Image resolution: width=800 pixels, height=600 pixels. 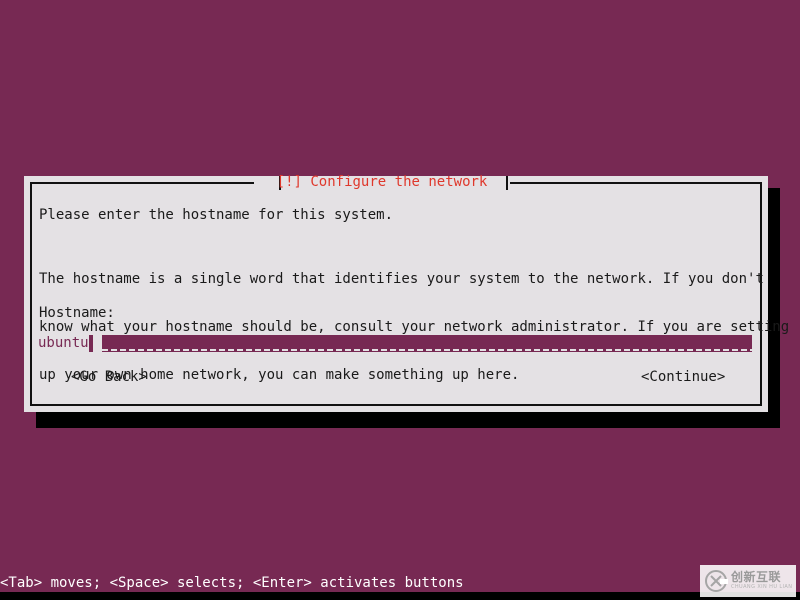 I want to click on circle-x-logo-icon, so click(x=716, y=581).